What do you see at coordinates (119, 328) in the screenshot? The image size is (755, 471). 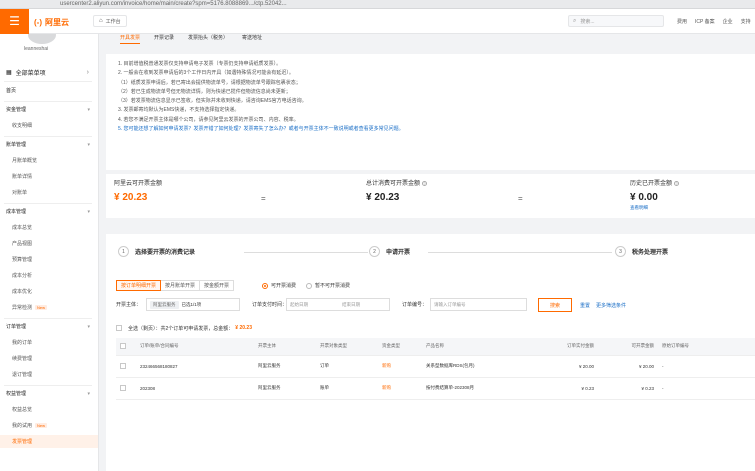 I see `select-all-checkbox` at bounding box center [119, 328].